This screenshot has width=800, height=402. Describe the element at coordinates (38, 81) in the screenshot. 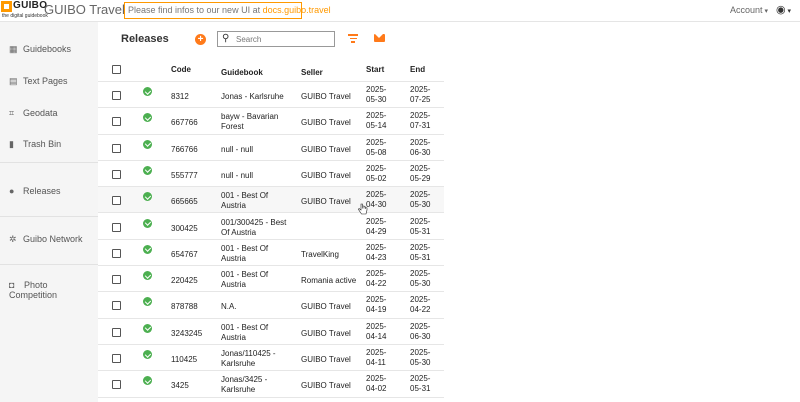

I see `sidebar-item-text-pages: ▤ Text Pages` at that location.